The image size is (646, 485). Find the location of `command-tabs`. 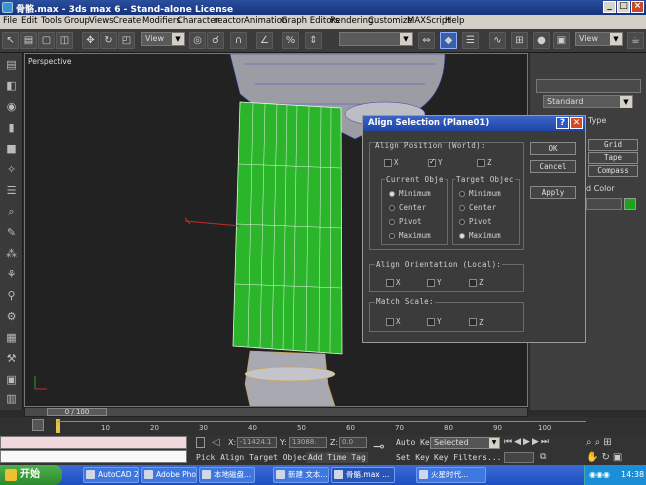

command-tabs is located at coordinates (588, 86).